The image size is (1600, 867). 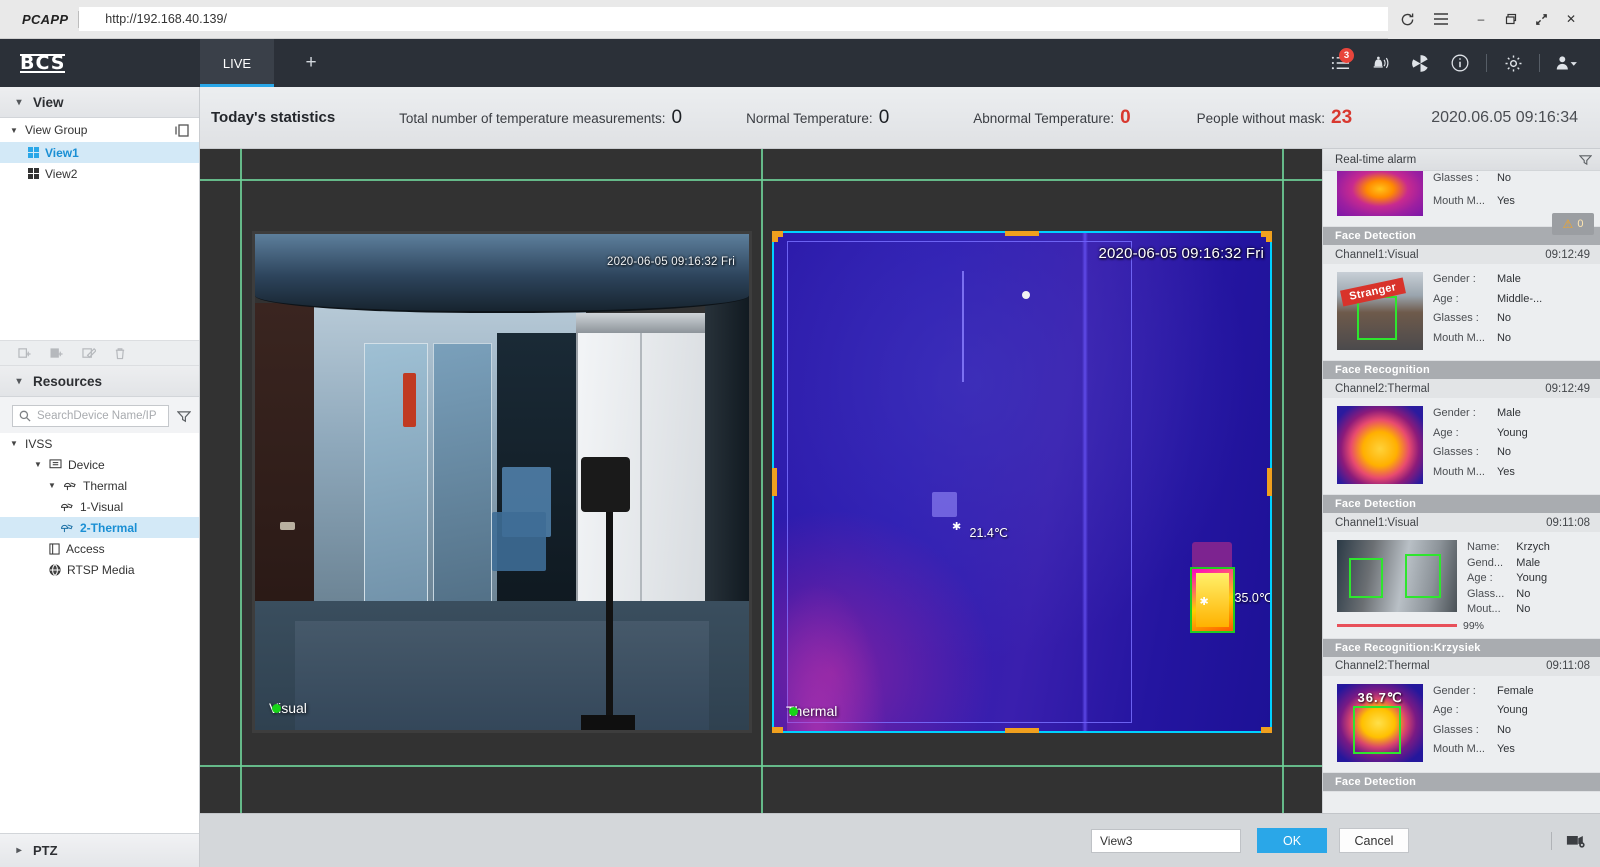 What do you see at coordinates (1125, 117) in the screenshot?
I see `stat-value: 0` at bounding box center [1125, 117].